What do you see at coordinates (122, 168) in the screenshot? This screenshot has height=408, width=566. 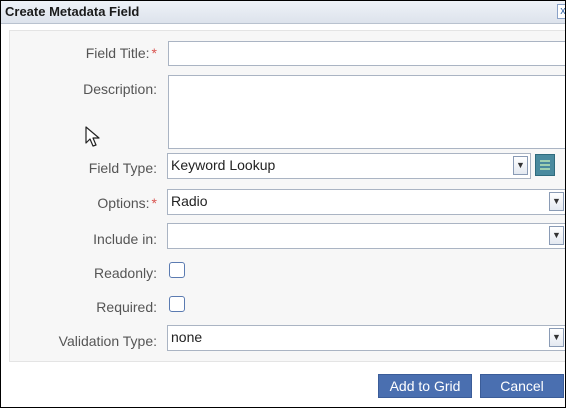 I see `field-type-label: Field Type:` at bounding box center [122, 168].